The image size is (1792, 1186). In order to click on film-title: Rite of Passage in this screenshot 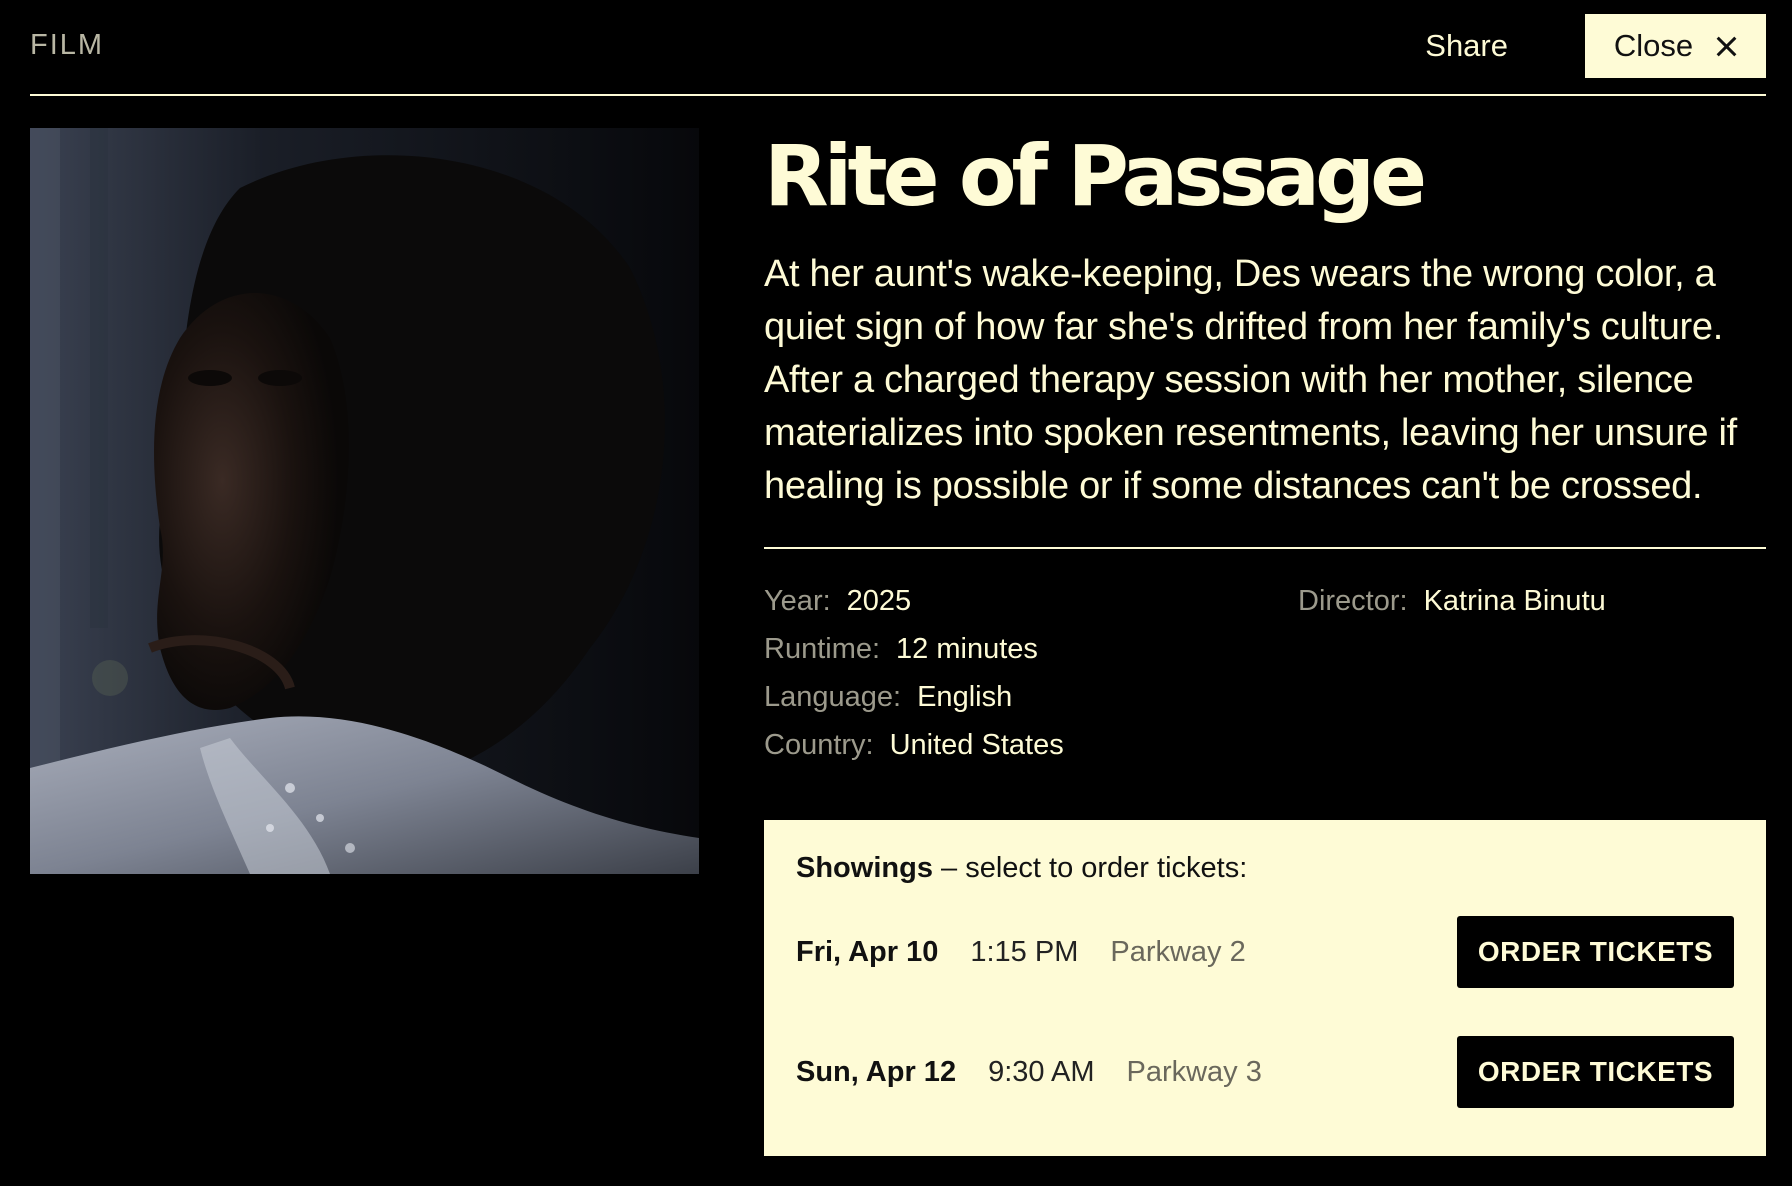, I will do `click(1095, 176)`.